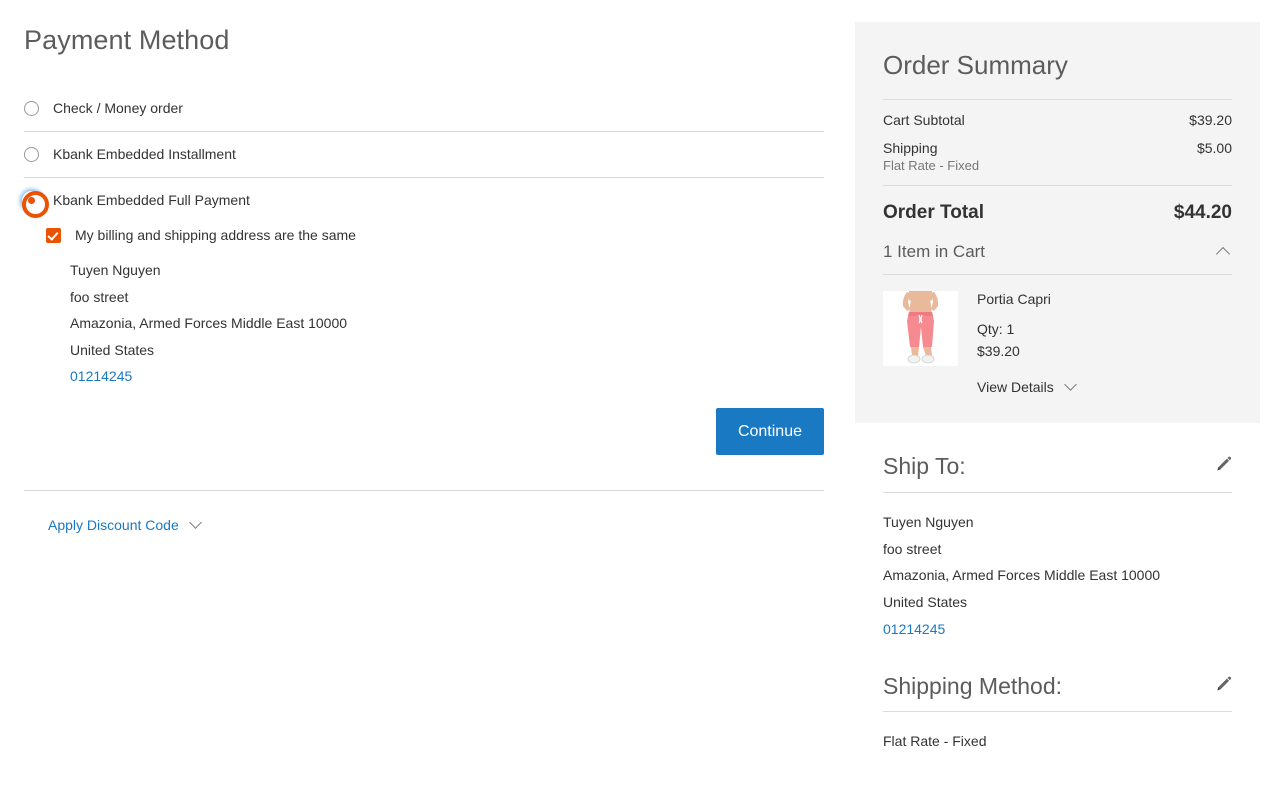 The width and height of the screenshot is (1270, 806). Describe the element at coordinates (1057, 214) in the screenshot. I see `order-total-row: Order Total $44.20` at that location.